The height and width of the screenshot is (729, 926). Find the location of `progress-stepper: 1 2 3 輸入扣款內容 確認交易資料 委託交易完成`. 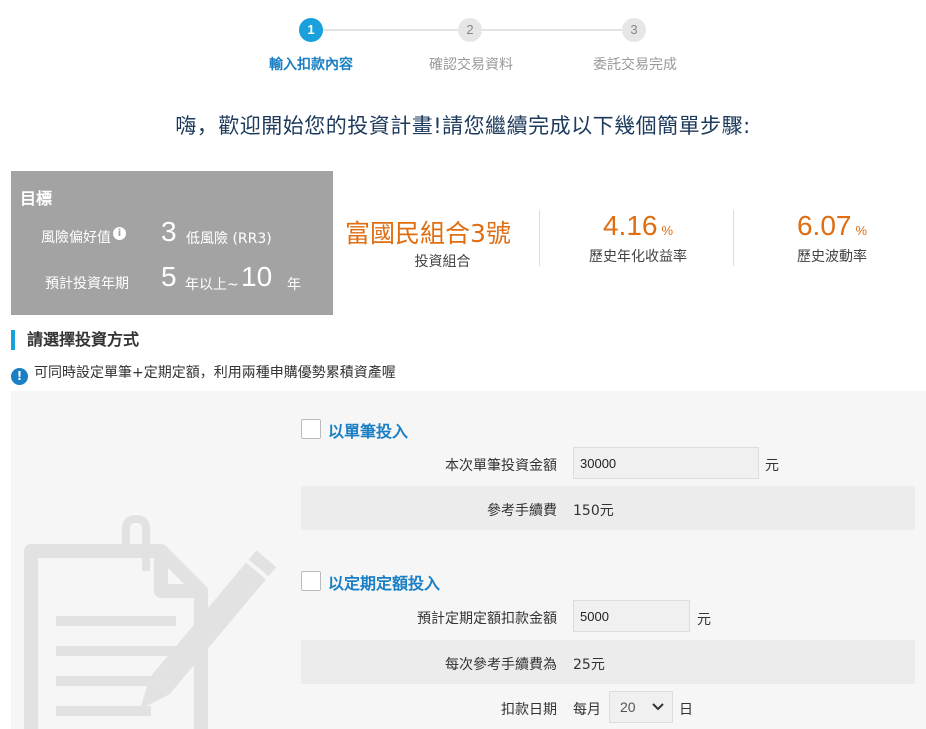

progress-stepper: 1 2 3 輸入扣款內容 確認交易資料 委託交易完成 is located at coordinates (463, 48).